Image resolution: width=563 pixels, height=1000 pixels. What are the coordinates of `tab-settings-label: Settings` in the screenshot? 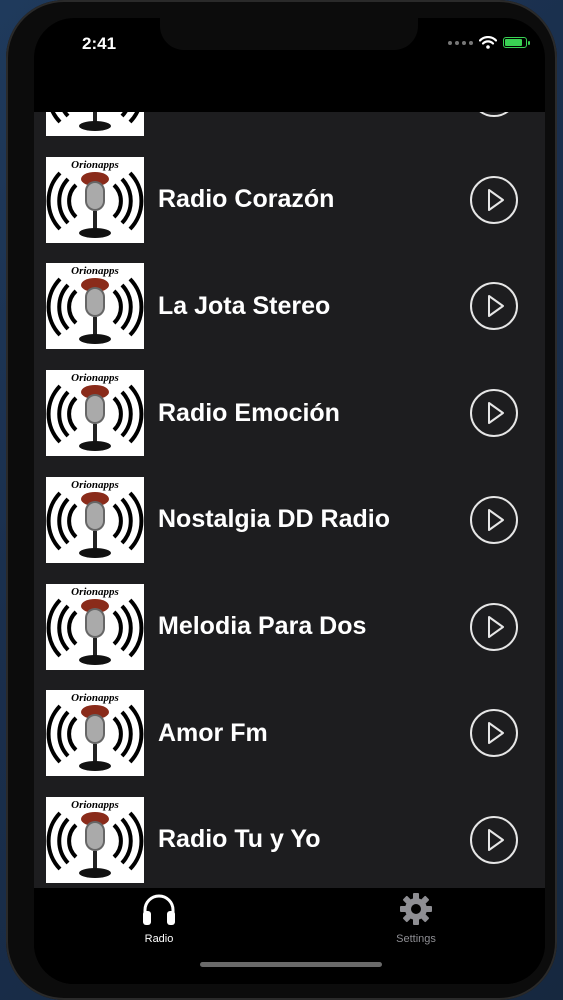 It's located at (416, 939).